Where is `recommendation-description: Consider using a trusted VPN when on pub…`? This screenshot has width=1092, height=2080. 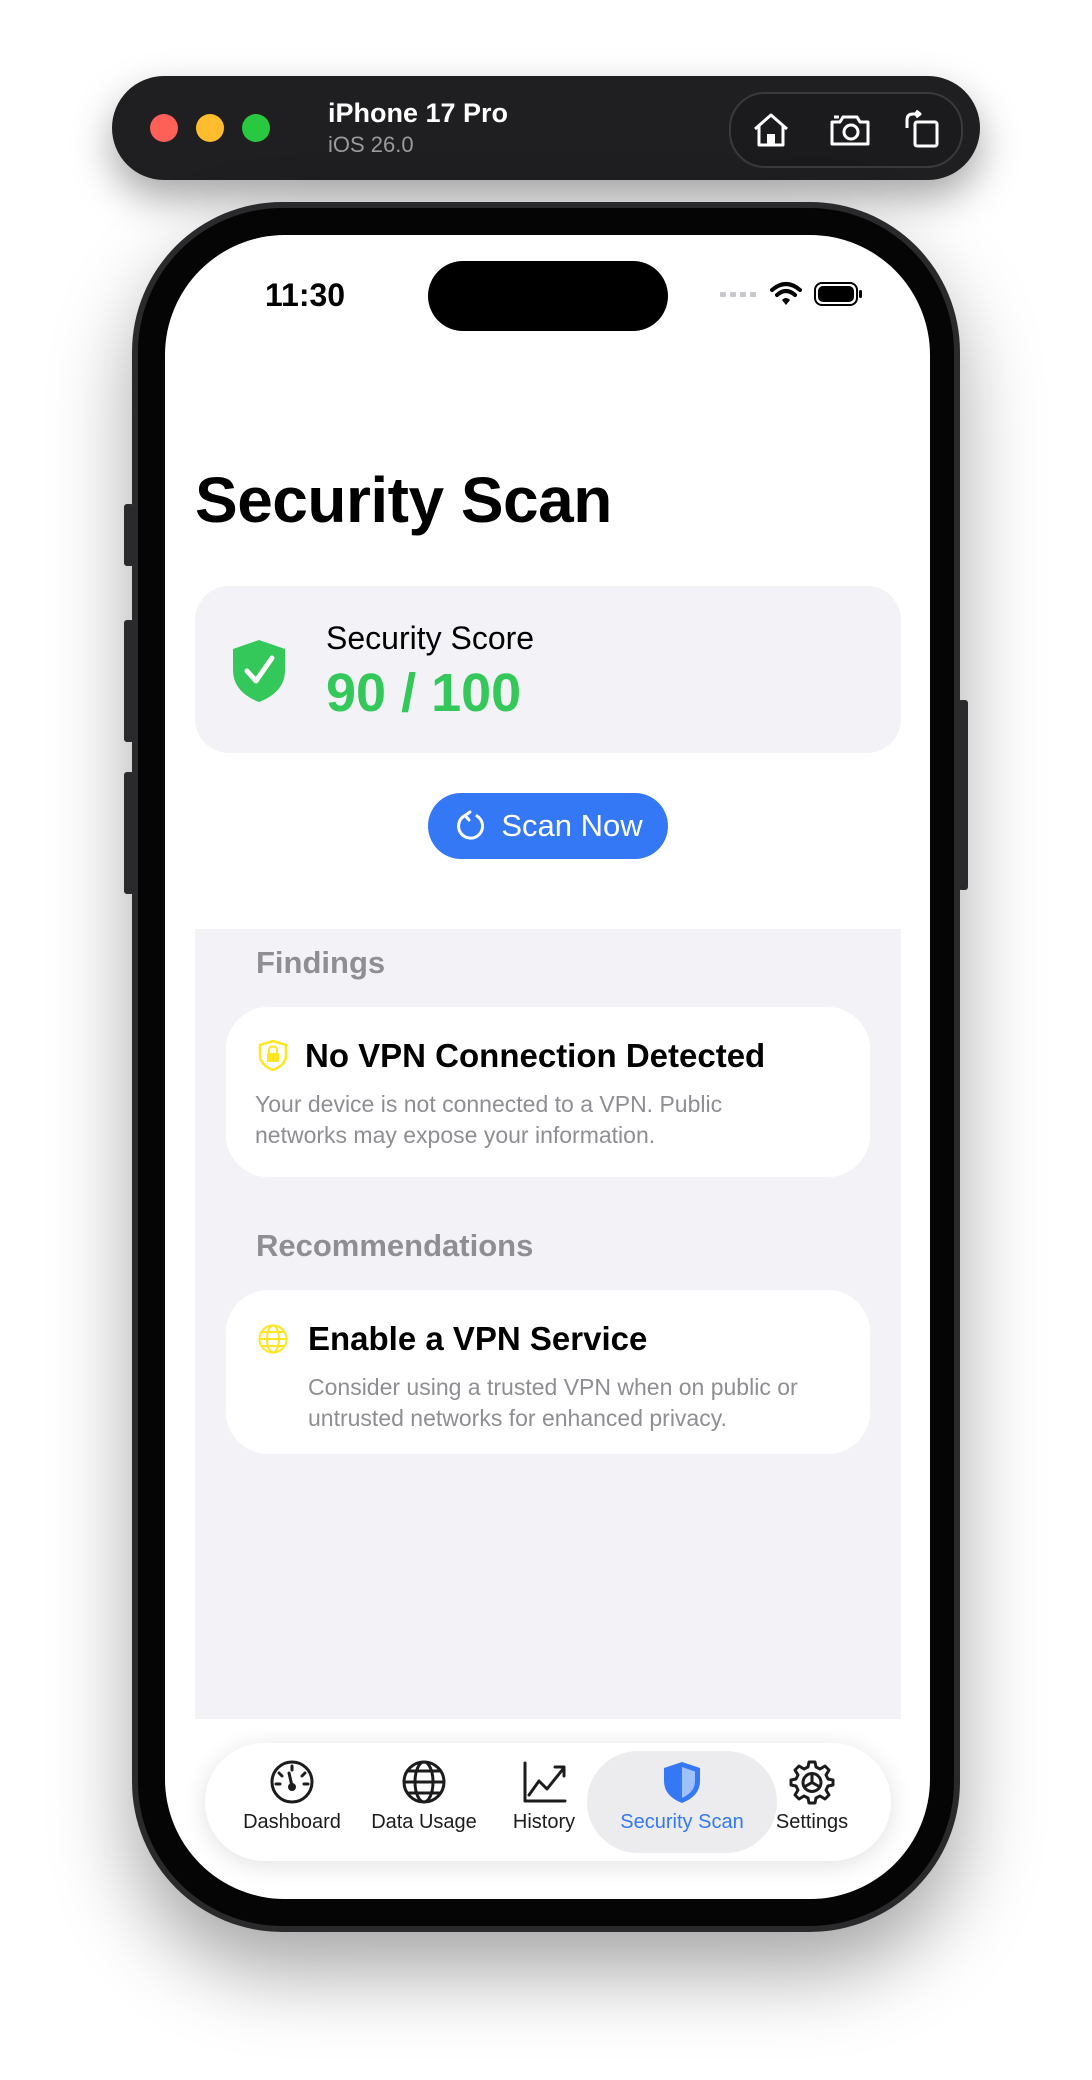
recommendation-description: Consider using a trusted VPN when on pub… is located at coordinates (553, 1403).